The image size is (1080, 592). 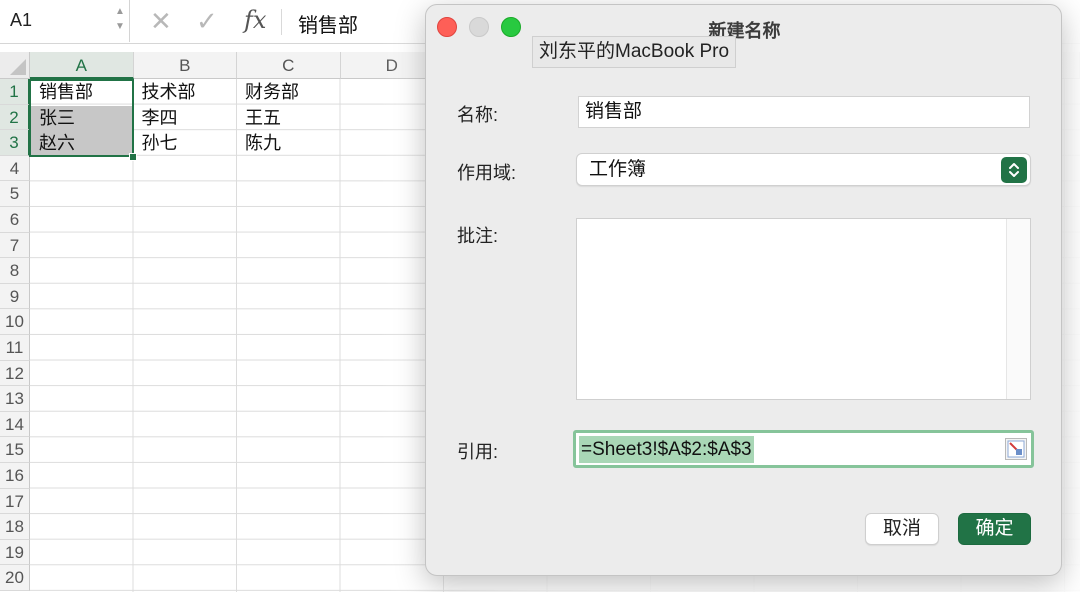 I want to click on cell-c2: 王五, so click(x=288, y=119).